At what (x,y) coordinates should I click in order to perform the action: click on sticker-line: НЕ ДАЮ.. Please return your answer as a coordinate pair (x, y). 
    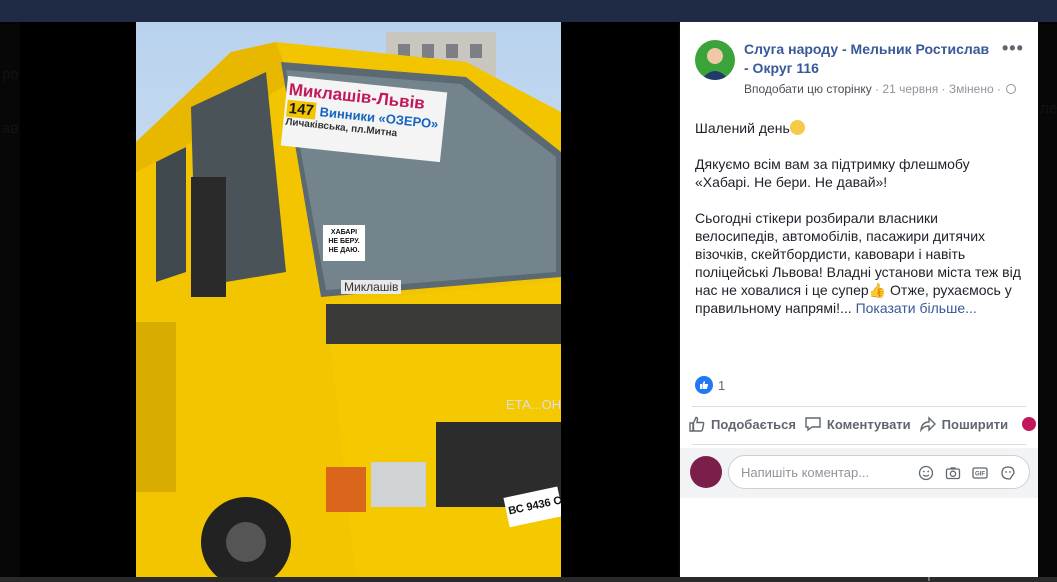
    Looking at the image, I should click on (344, 250).